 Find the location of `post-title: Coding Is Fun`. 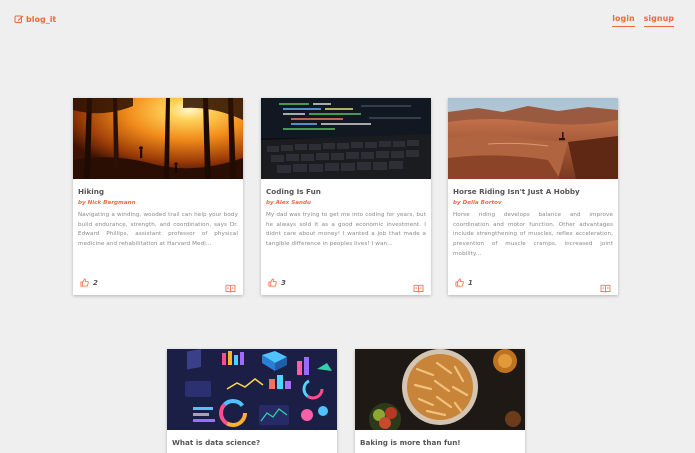

post-title: Coding Is Fun is located at coordinates (346, 191).